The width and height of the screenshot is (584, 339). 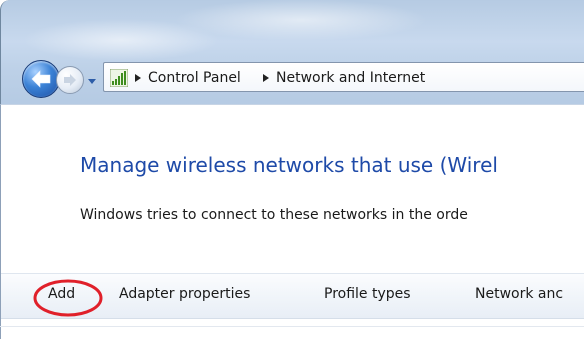 What do you see at coordinates (61, 294) in the screenshot?
I see `add-button: Add` at bounding box center [61, 294].